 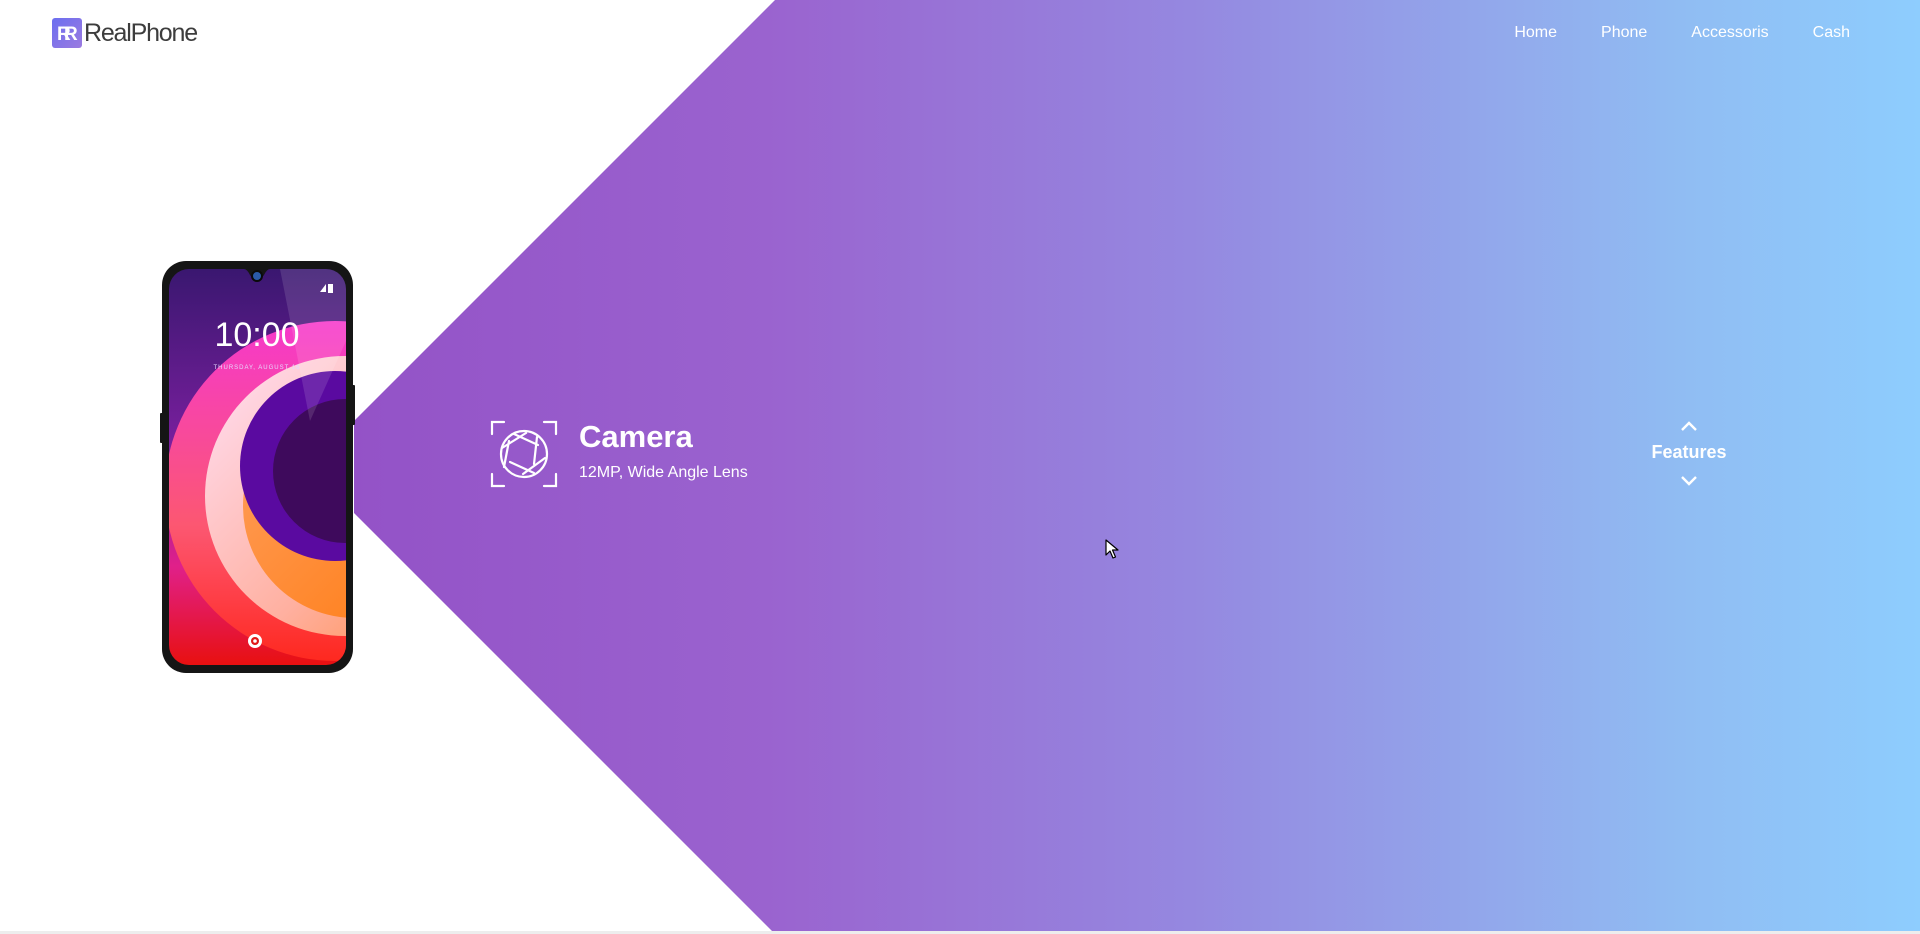 I want to click on nav-cash: Cash, so click(x=1831, y=33).